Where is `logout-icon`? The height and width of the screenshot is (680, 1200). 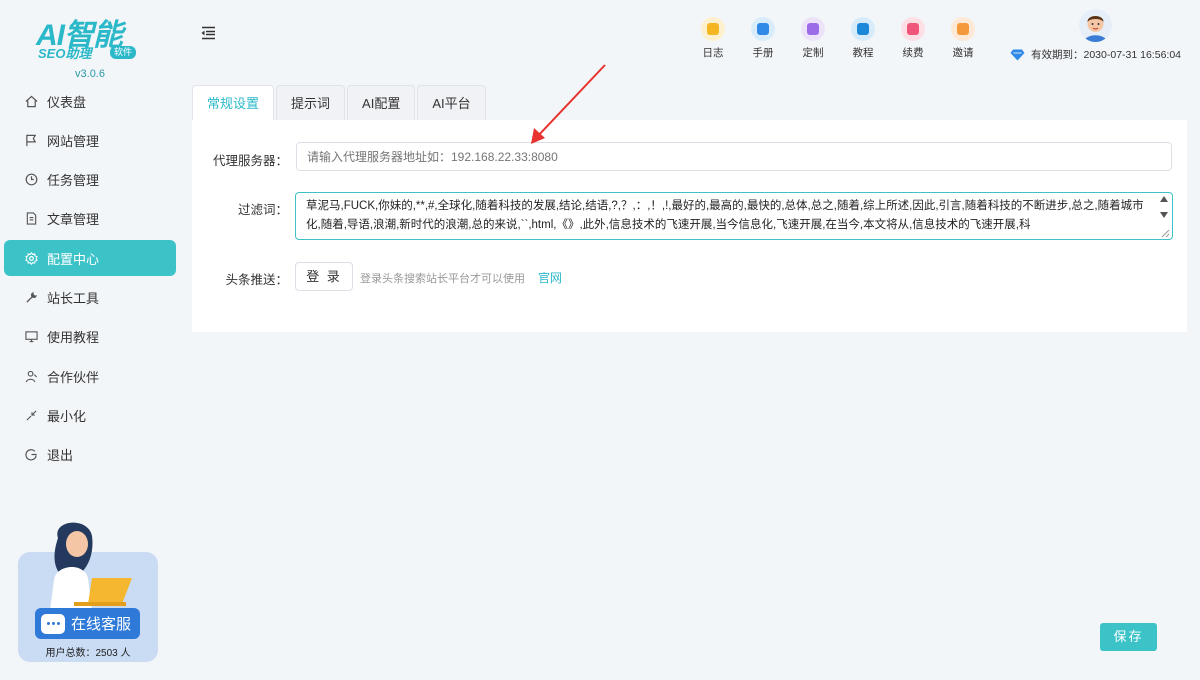
logout-icon is located at coordinates (31, 455).